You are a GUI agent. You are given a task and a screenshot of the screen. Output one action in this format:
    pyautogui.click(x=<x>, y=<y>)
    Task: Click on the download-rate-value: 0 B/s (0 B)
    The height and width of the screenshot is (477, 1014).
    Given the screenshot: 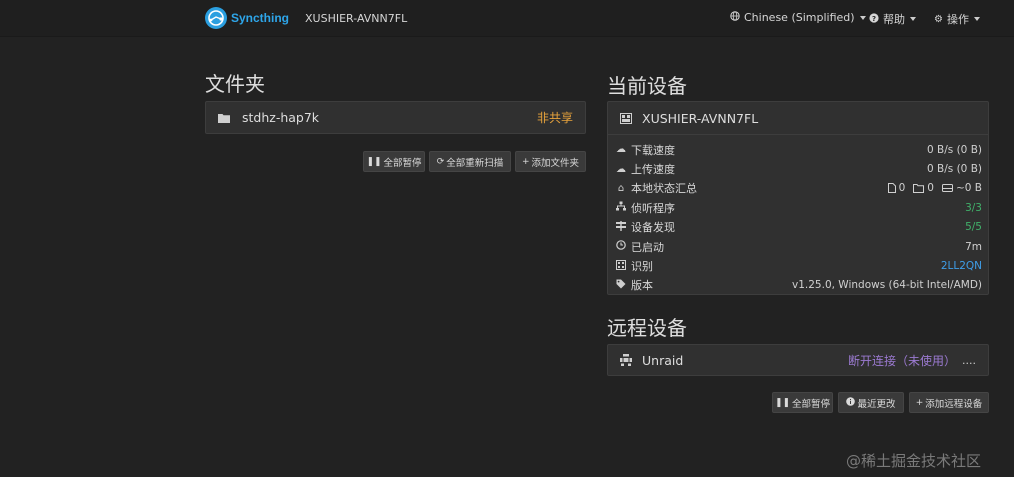 What is the action you would take?
    pyautogui.click(x=954, y=149)
    